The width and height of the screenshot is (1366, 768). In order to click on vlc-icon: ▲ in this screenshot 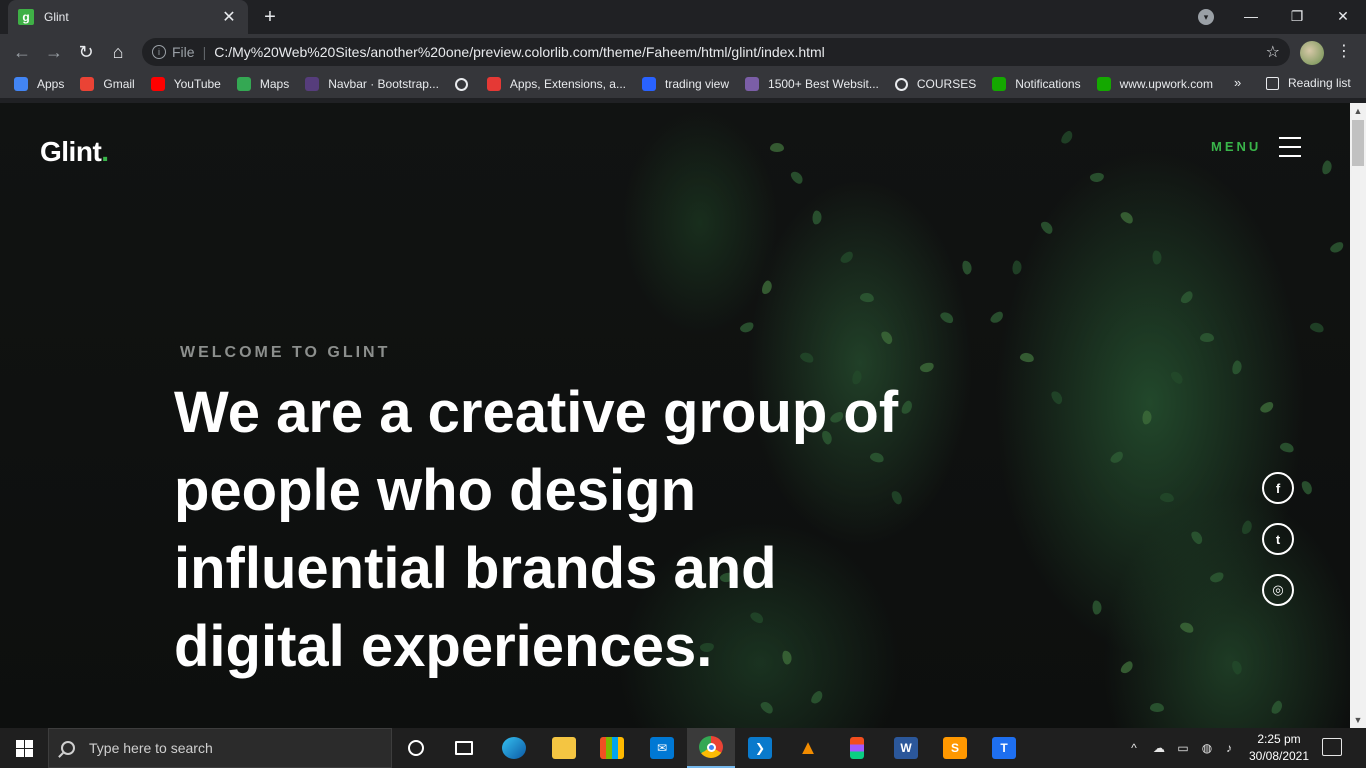, I will do `click(808, 748)`.